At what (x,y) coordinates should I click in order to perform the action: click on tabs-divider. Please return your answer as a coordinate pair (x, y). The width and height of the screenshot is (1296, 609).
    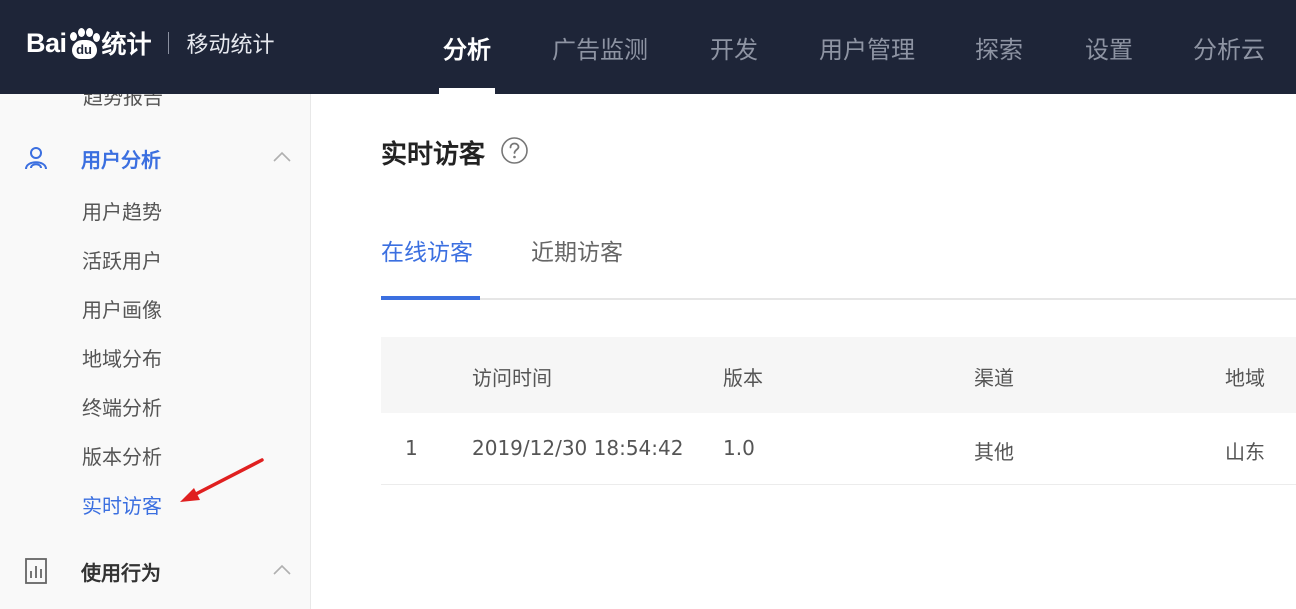
    Looking at the image, I should click on (838, 299).